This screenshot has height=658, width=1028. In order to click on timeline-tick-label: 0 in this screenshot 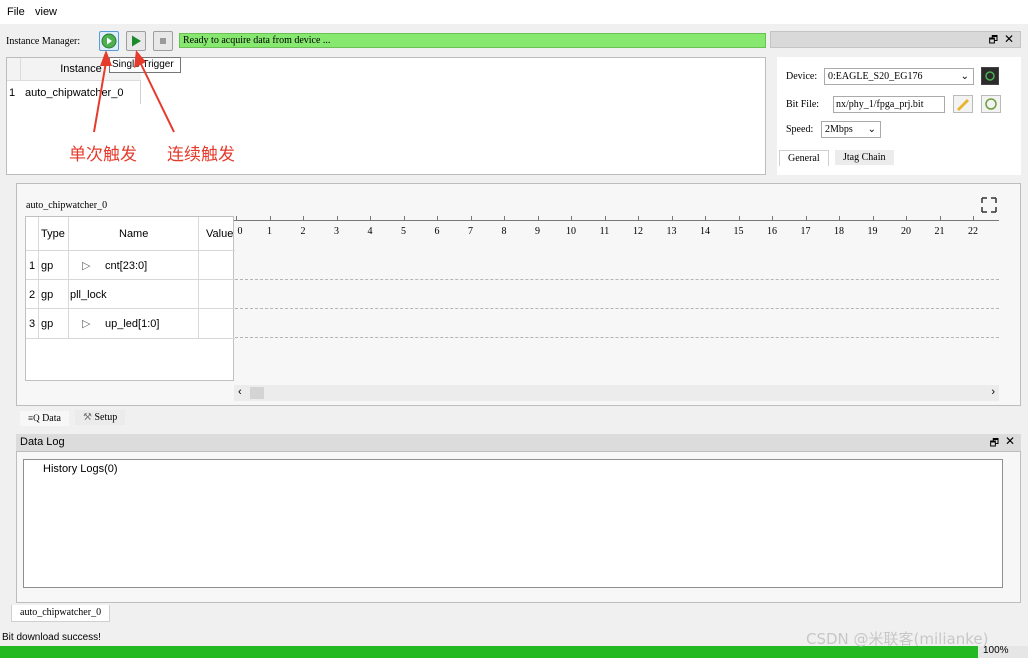, I will do `click(240, 231)`.